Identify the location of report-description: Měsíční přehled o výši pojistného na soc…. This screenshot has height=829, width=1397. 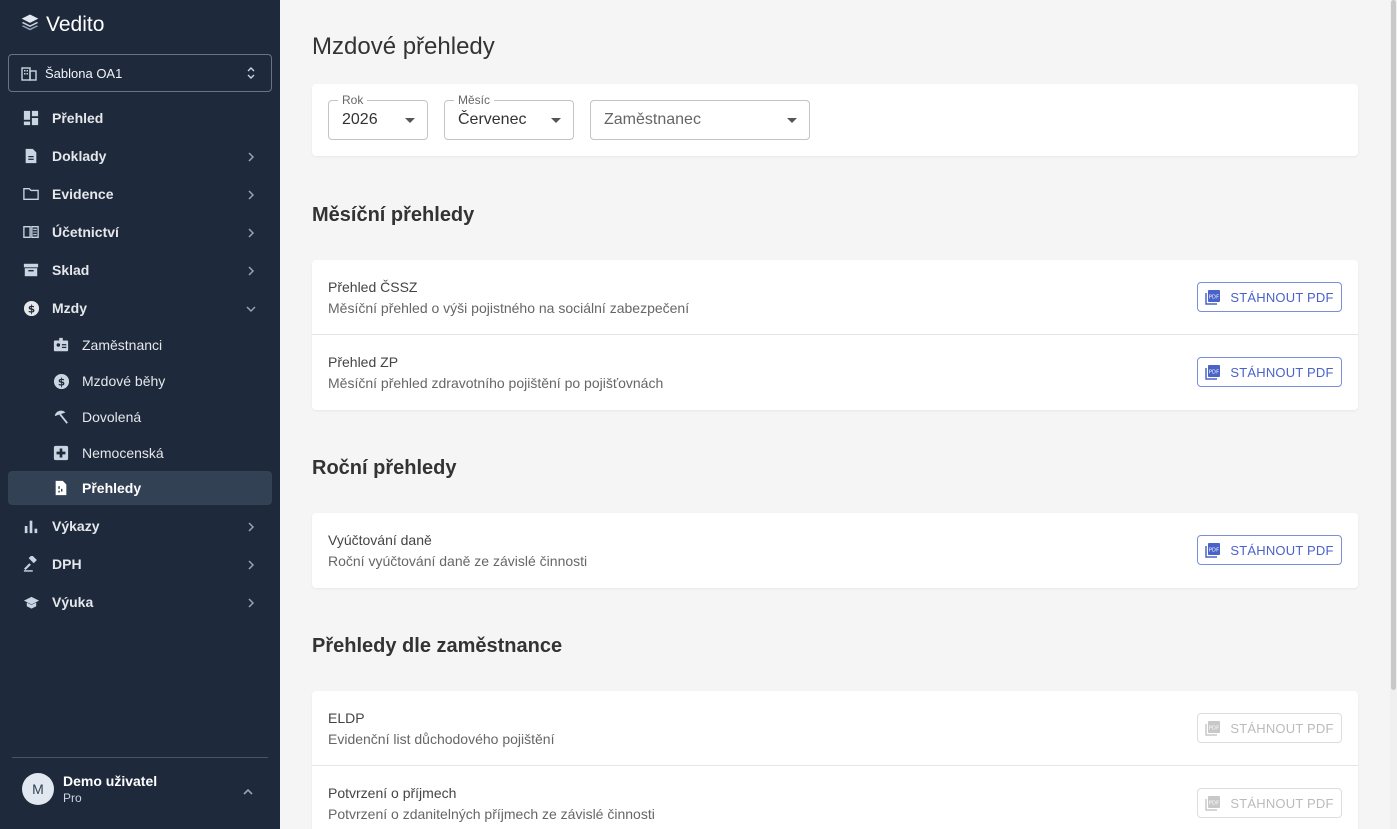
(509, 308).